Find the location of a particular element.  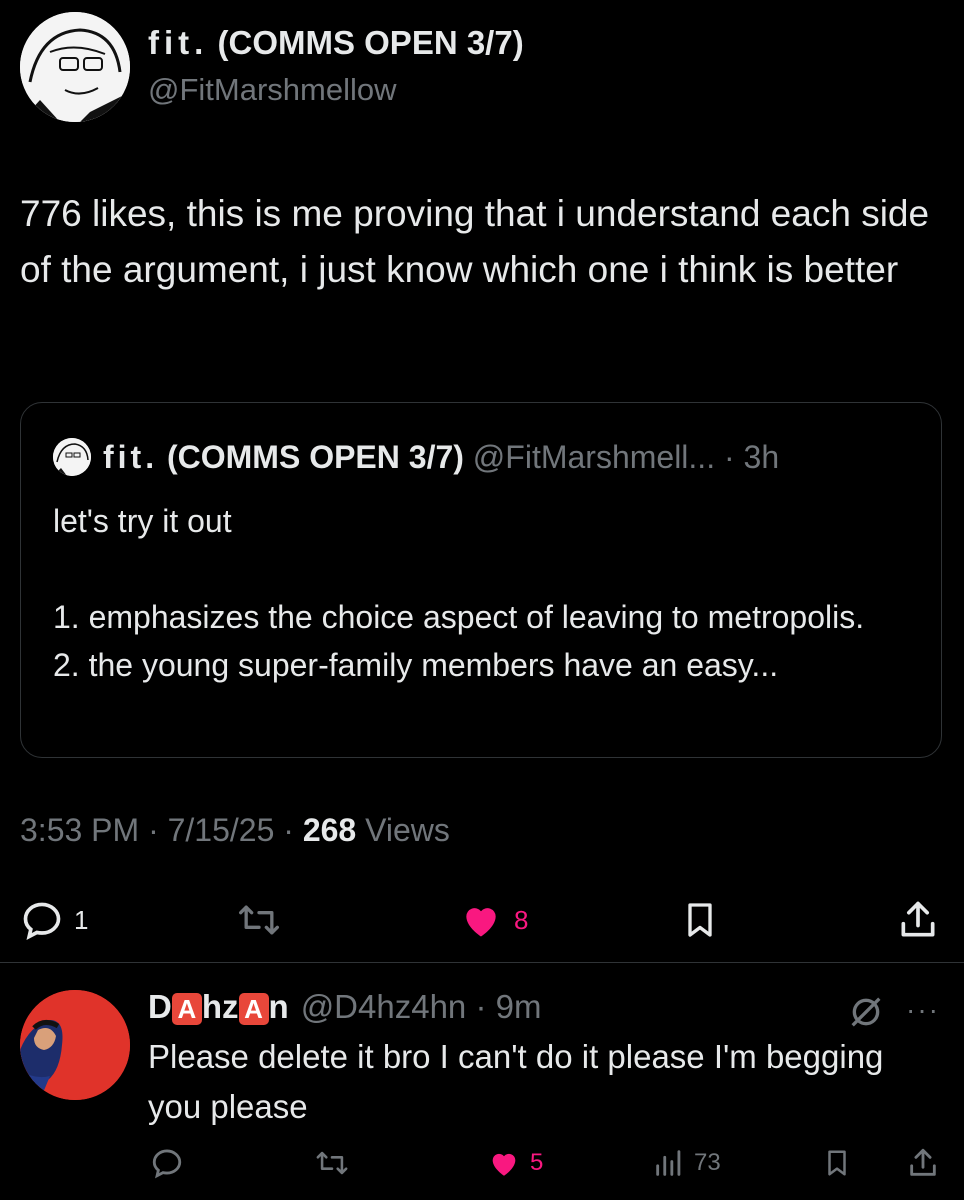

reply-button: 1 is located at coordinates (54, 920).